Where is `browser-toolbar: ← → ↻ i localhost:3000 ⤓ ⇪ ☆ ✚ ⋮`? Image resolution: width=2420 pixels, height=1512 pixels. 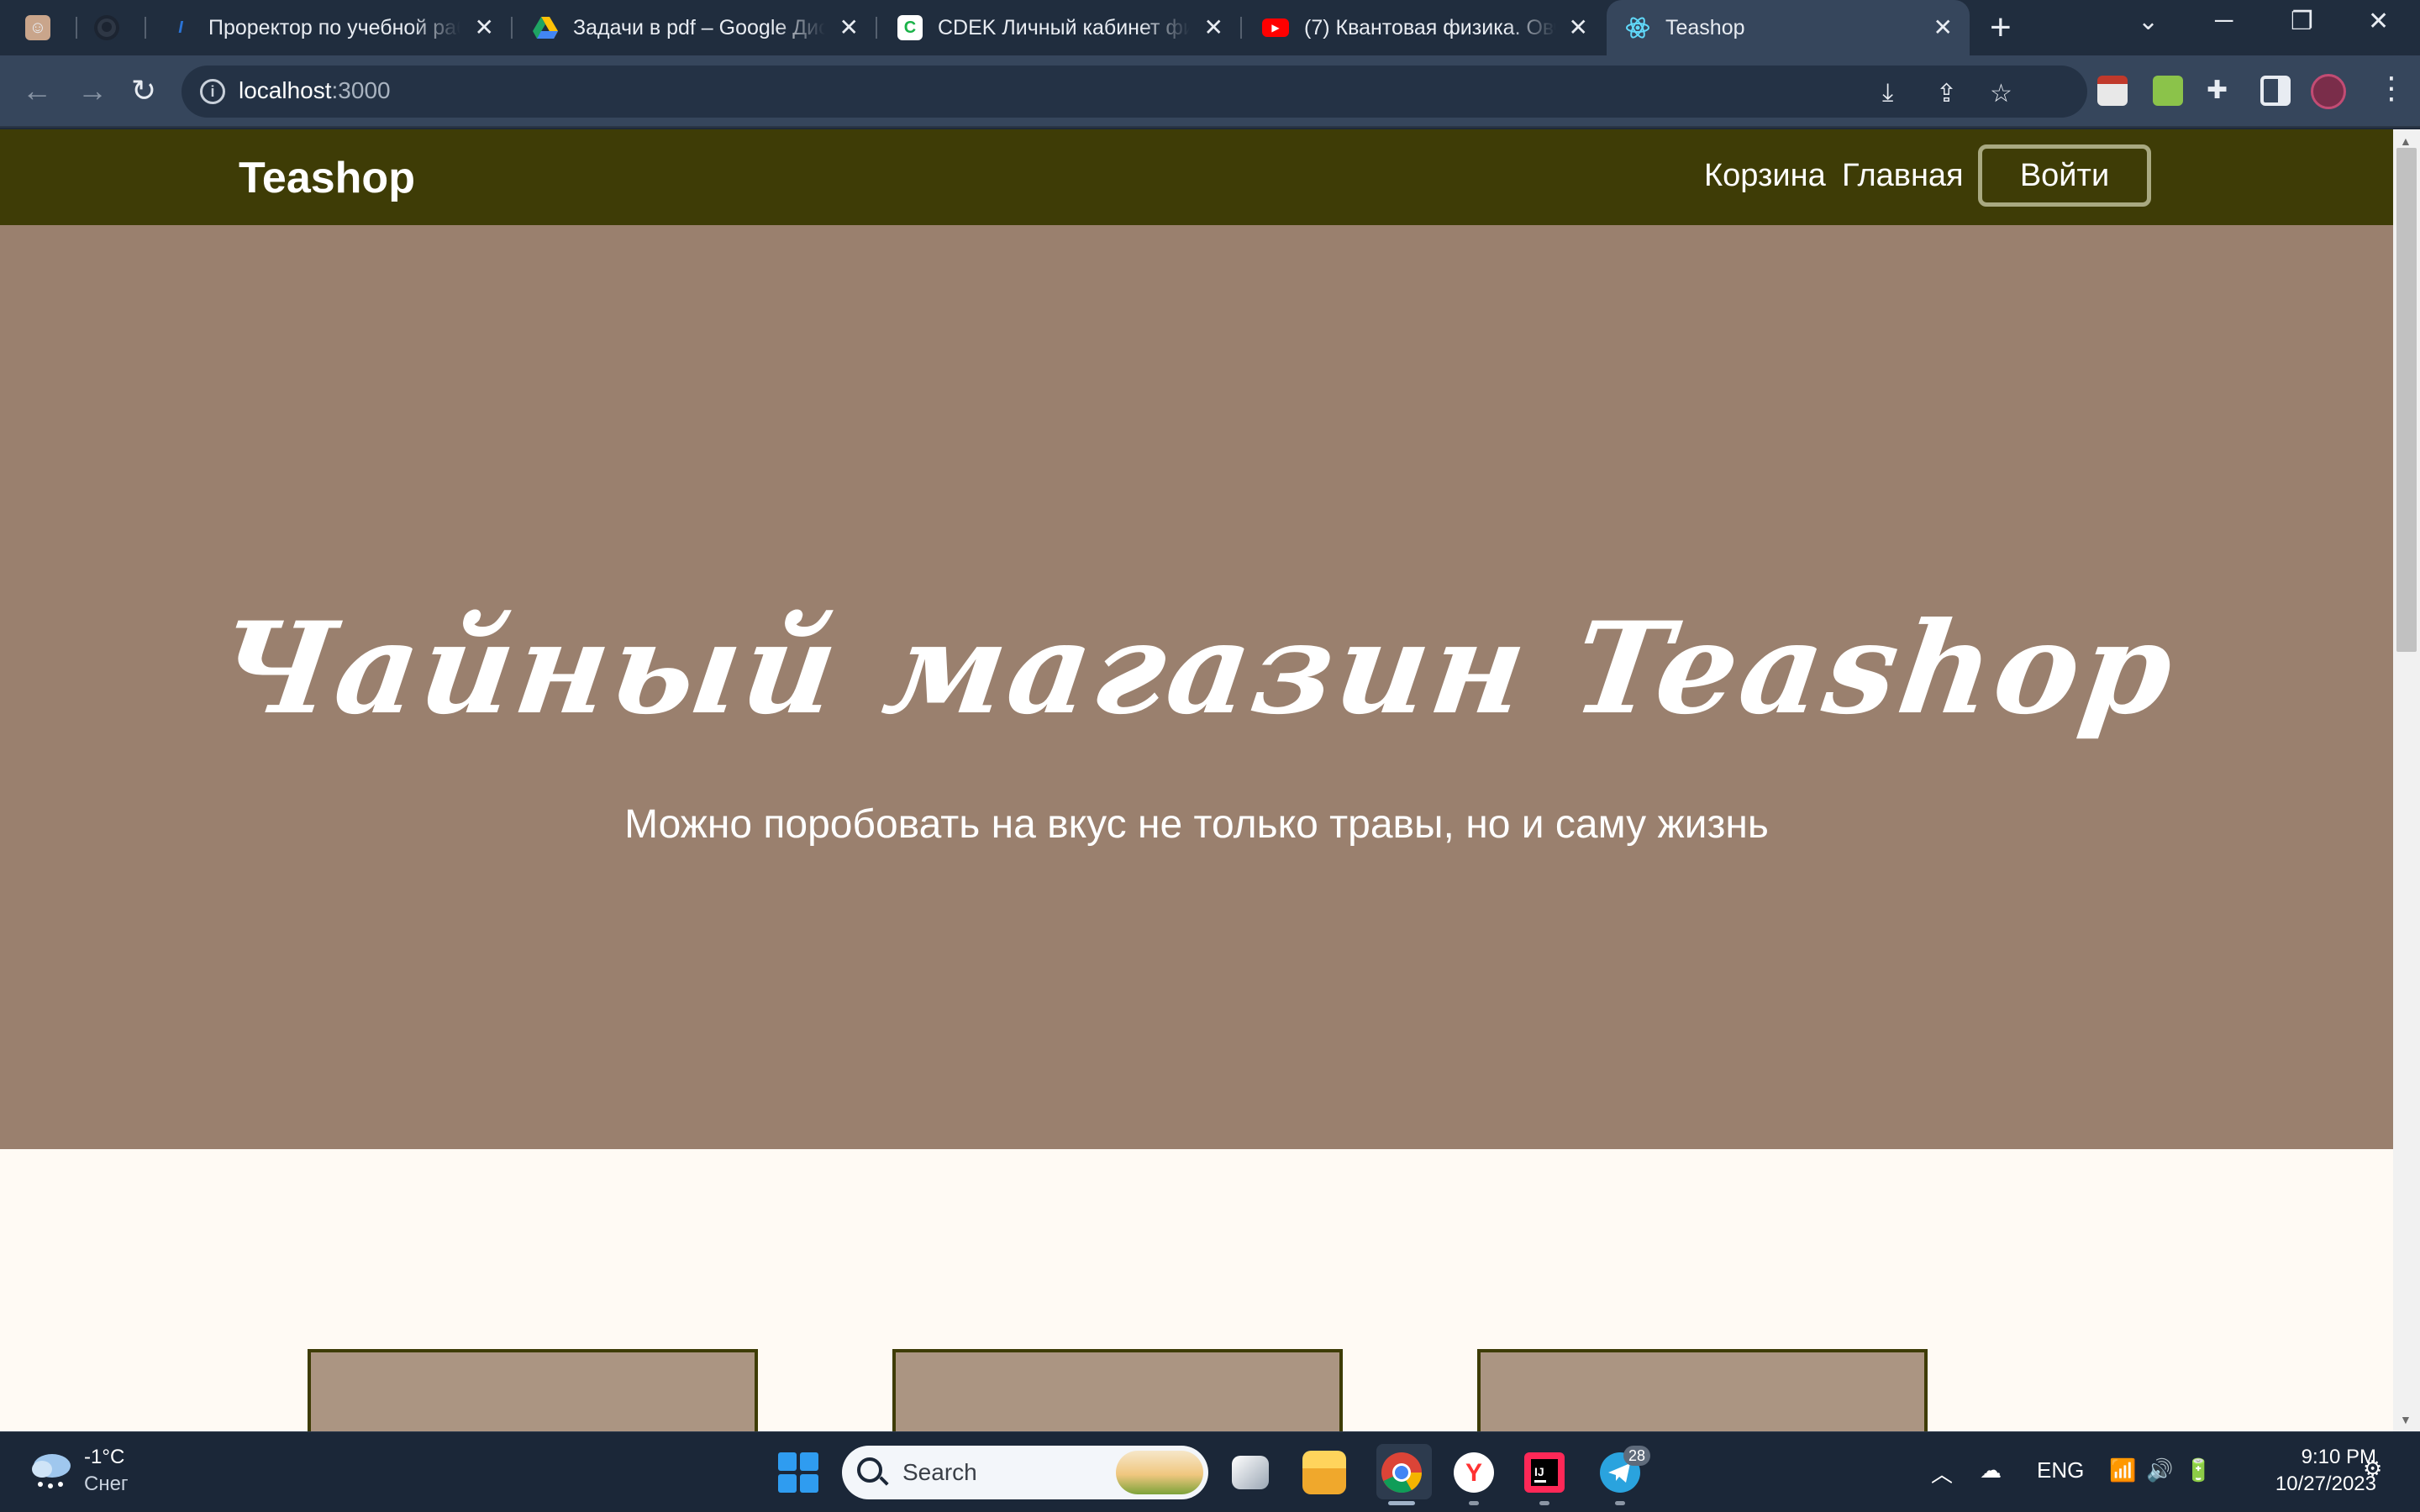
browser-toolbar: ← → ↻ i localhost:3000 ⤓ ⇪ ☆ ✚ ⋮ is located at coordinates (1210, 91).